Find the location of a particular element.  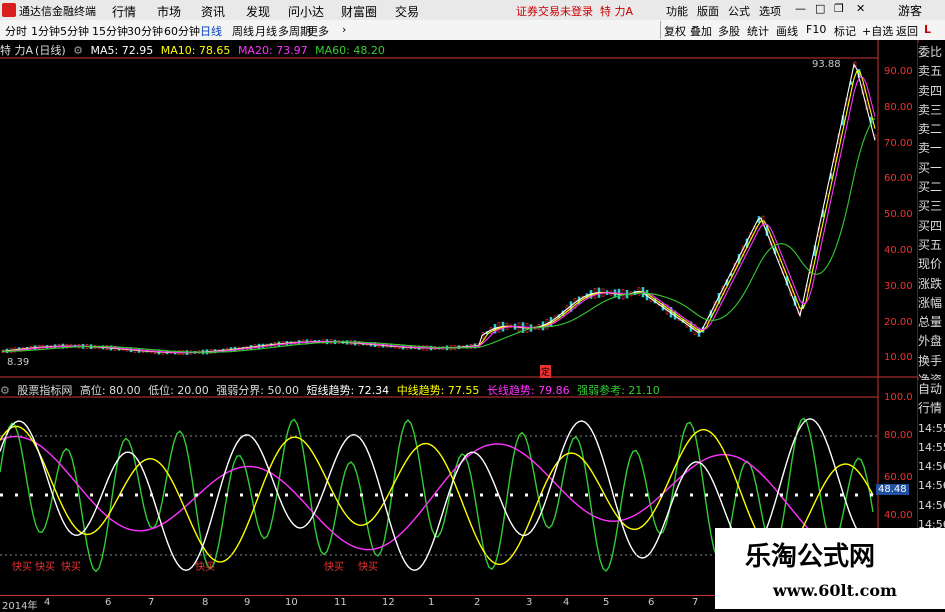

close-icon: ✕ is located at coordinates (860, 8).